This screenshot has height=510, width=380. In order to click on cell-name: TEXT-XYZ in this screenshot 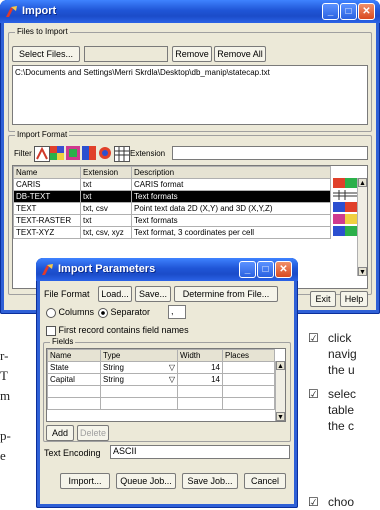, I will do `click(47, 232)`.